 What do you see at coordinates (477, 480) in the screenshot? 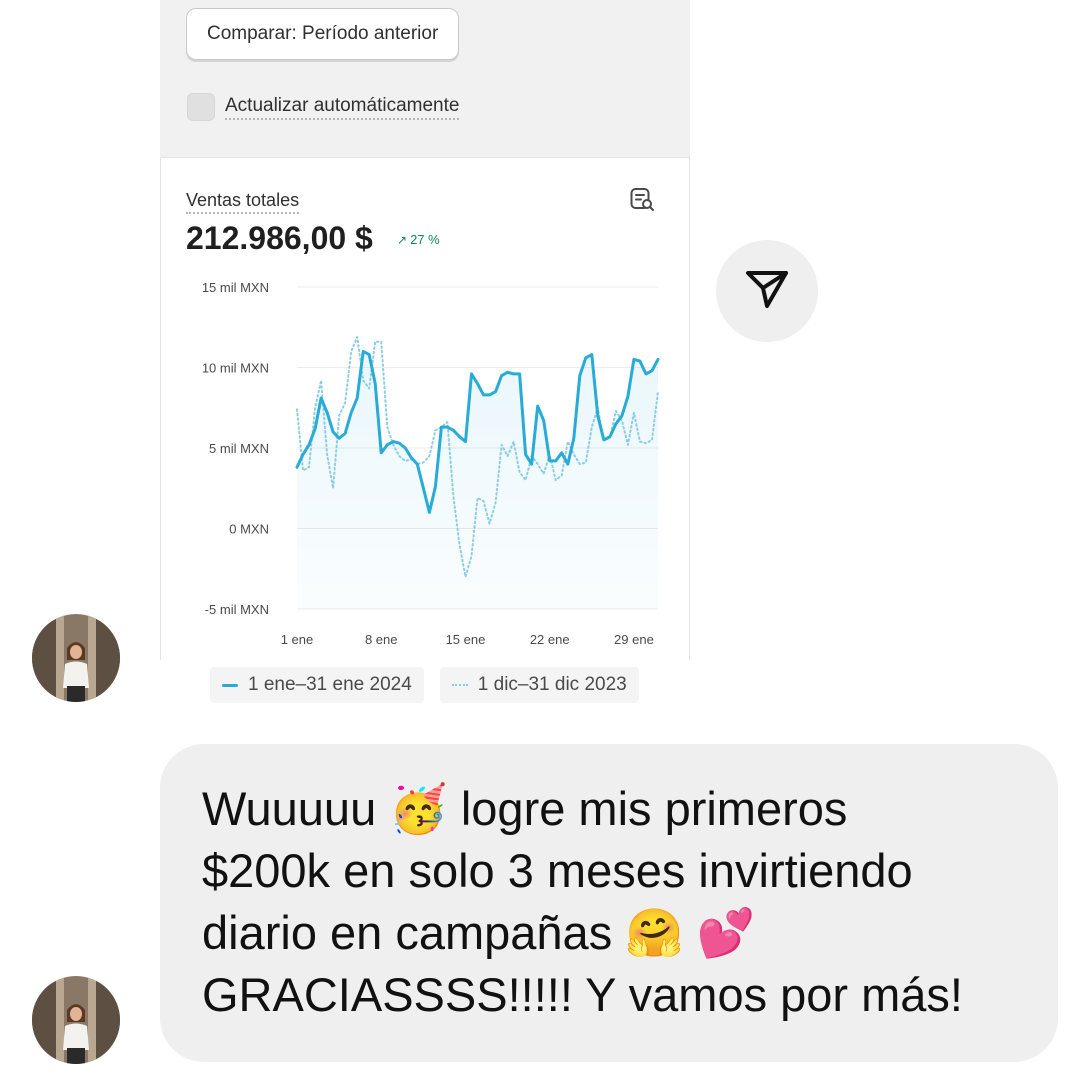
I see `series-area-current` at bounding box center [477, 480].